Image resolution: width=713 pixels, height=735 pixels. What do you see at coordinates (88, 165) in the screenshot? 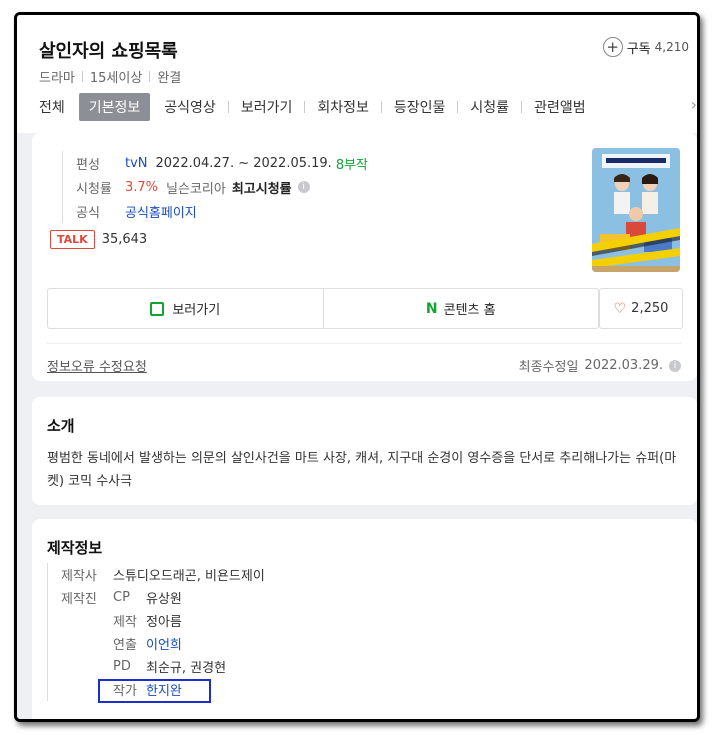
I see `broadcast-label: 편성` at bounding box center [88, 165].